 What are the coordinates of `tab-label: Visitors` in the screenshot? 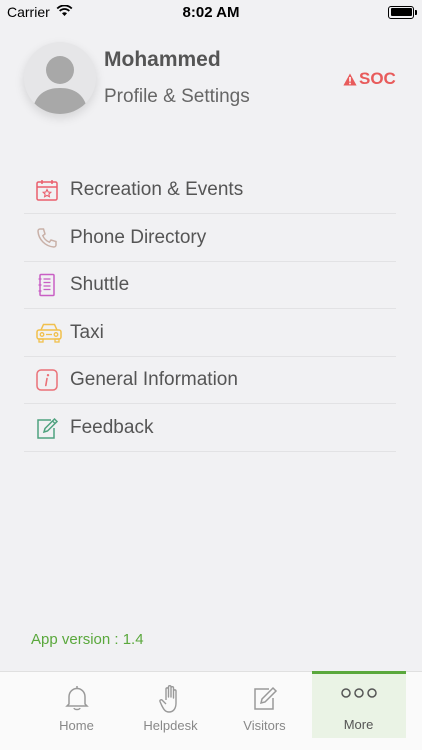 It's located at (264, 725).